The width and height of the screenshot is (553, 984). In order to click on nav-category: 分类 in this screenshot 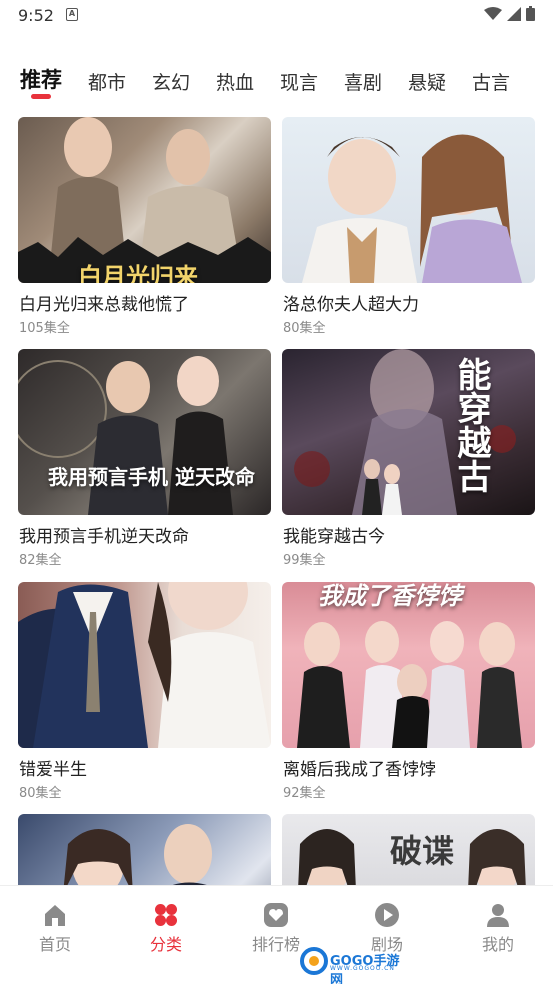, I will do `click(166, 928)`.